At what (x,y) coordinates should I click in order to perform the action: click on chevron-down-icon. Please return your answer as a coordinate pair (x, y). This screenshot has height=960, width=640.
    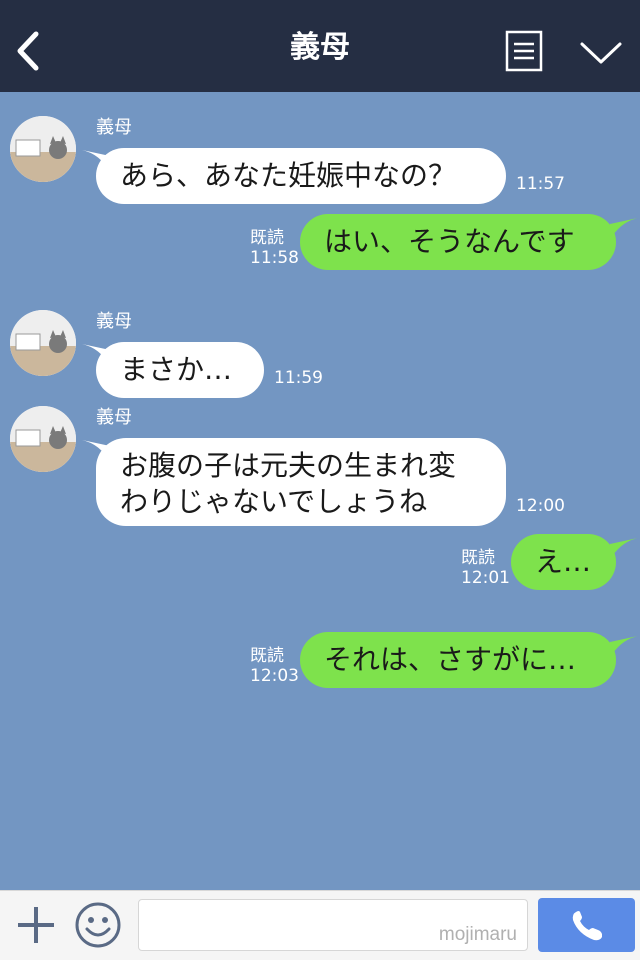
    Looking at the image, I should click on (601, 53).